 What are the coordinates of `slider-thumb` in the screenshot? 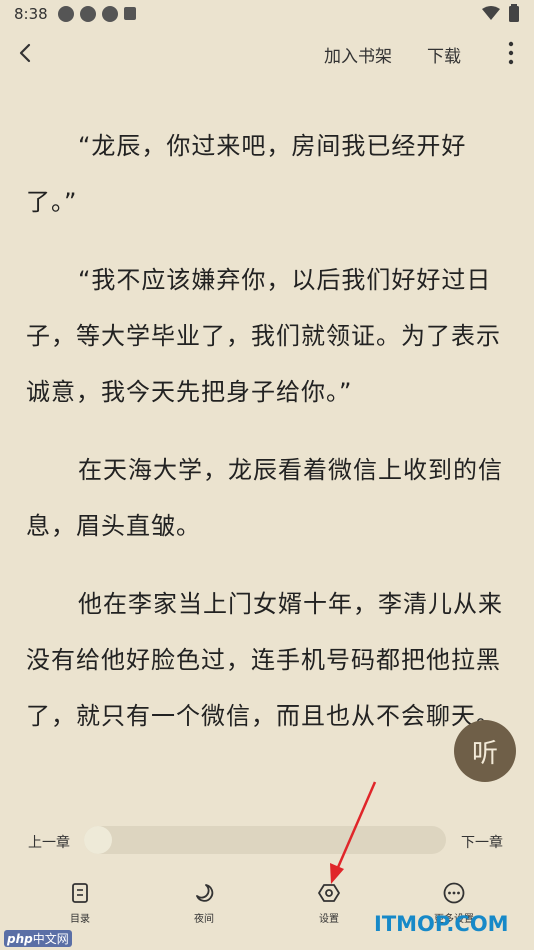 It's located at (98, 840).